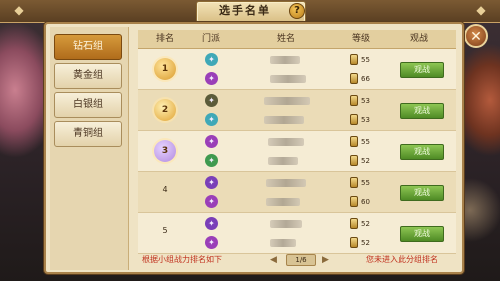 The height and width of the screenshot is (281, 500). Describe the element at coordinates (402, 259) in the screenshot. I see `not-ranked-note: 您未进入此分组排名` at that location.